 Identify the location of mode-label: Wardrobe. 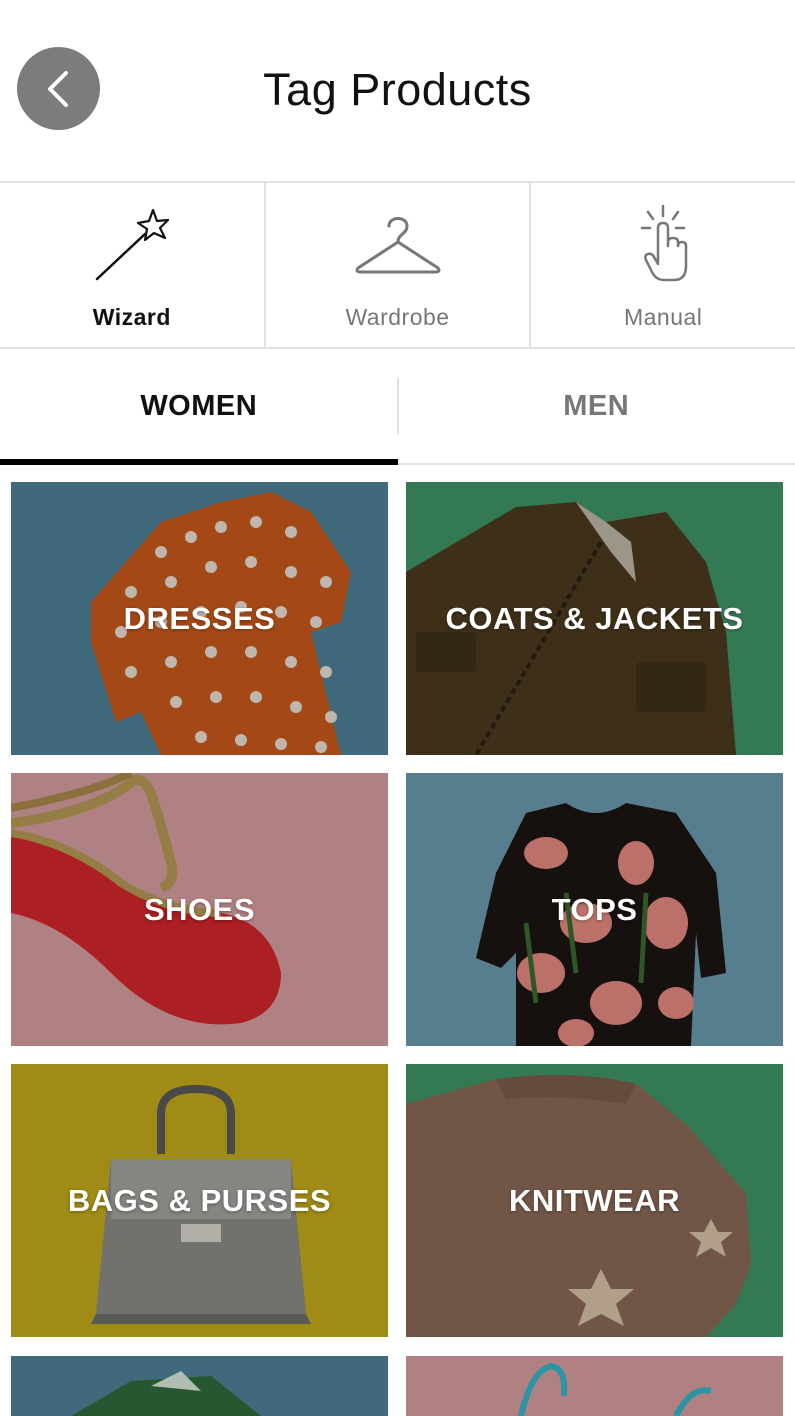
(397, 317).